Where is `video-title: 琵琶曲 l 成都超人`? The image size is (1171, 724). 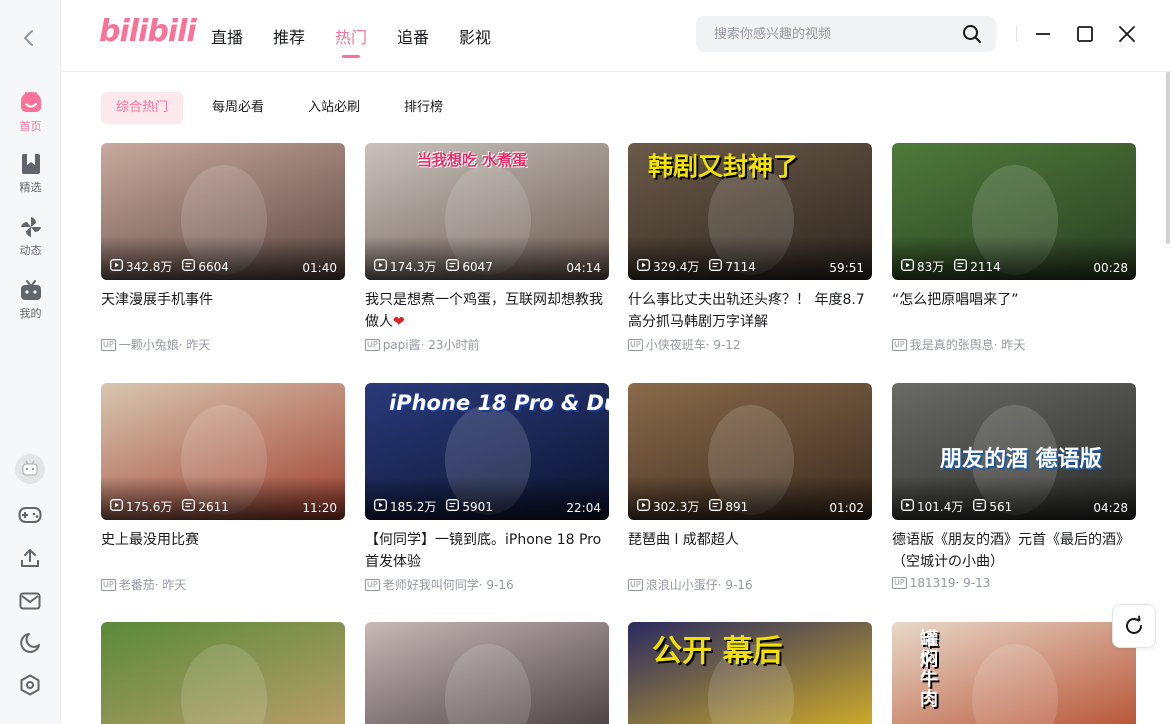 video-title: 琵琶曲 l 成都超人 is located at coordinates (750, 551).